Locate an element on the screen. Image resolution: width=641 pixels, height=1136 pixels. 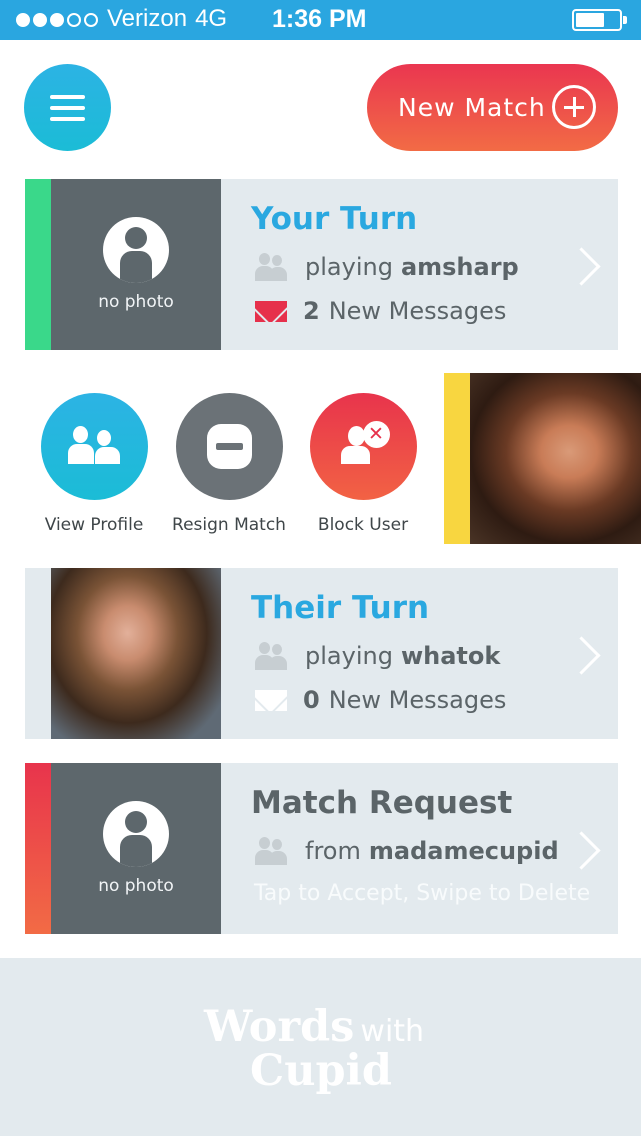
view-profile-label: View Profile is located at coordinates (94, 525).